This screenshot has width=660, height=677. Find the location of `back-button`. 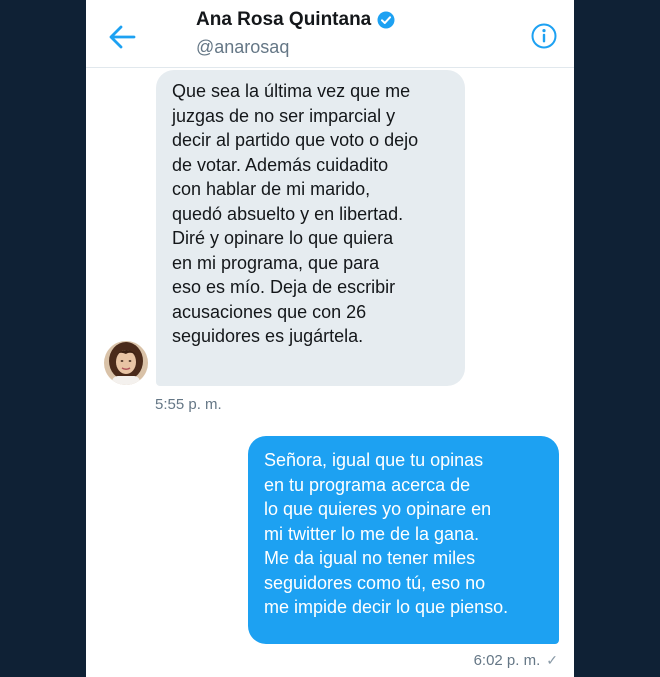

back-button is located at coordinates (122, 37).